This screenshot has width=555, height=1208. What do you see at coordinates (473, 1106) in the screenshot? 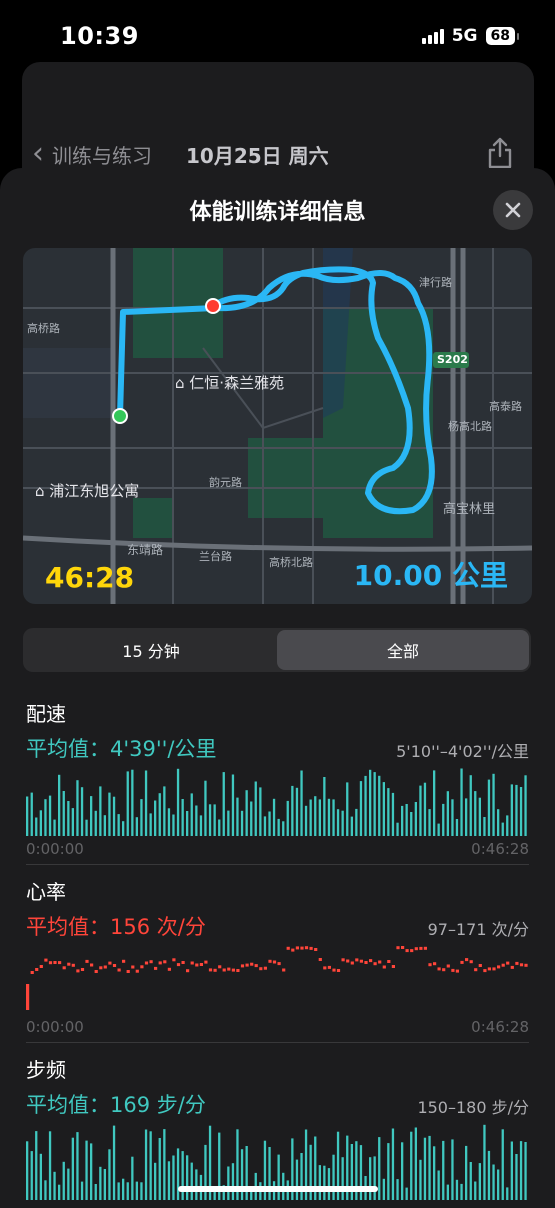
I see `cadence-range: 150–180 步/分` at bounding box center [473, 1106].